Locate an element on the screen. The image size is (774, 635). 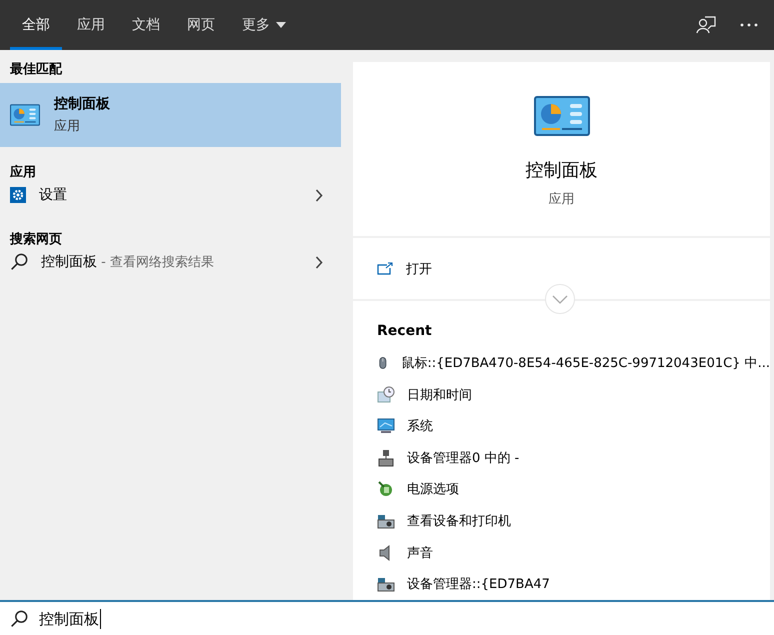
filter-tab: 文档 is located at coordinates (146, 25).